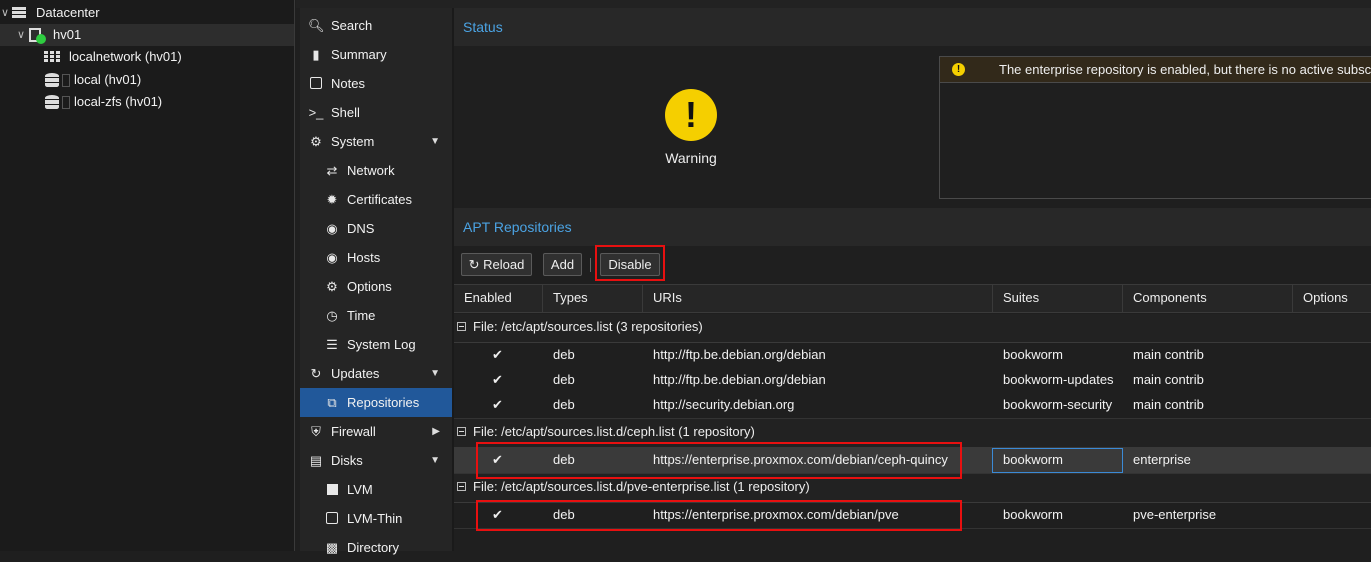  I want to click on nav-label: Network, so click(371, 170).